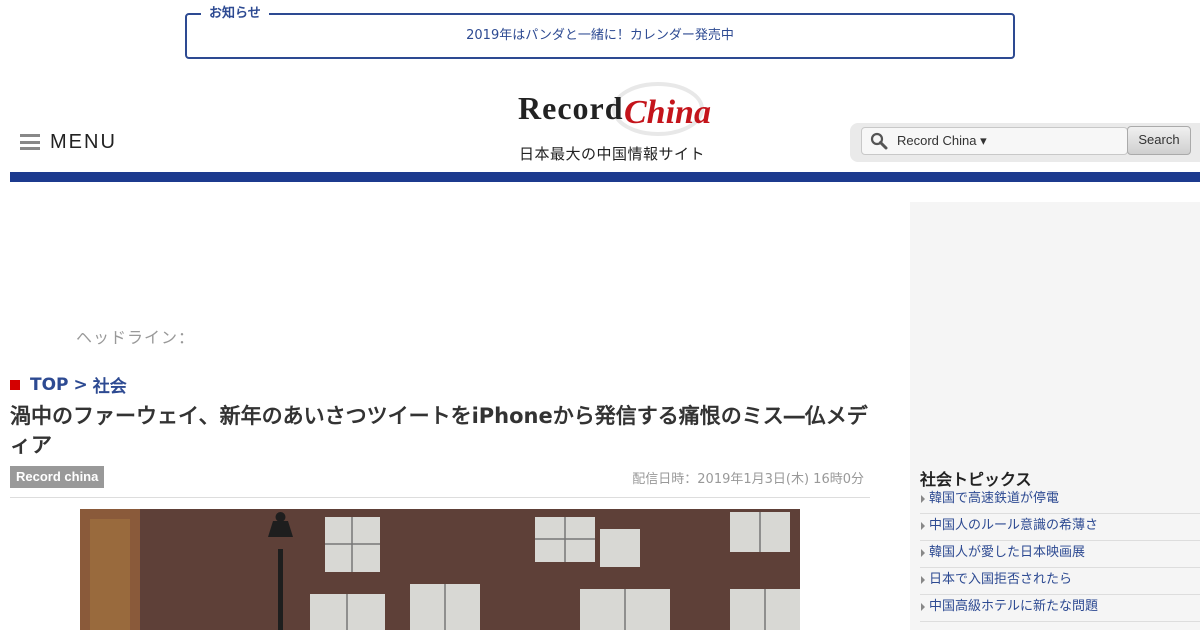  What do you see at coordinates (83, 141) in the screenshot?
I see `menu-label: MENU` at bounding box center [83, 141].